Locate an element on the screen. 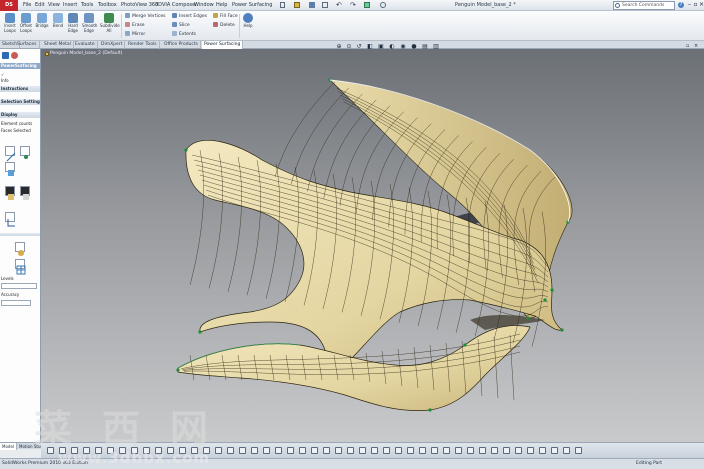 The image size is (704, 469). subdivide-all-button: Subdivide All is located at coordinates (110, 23).